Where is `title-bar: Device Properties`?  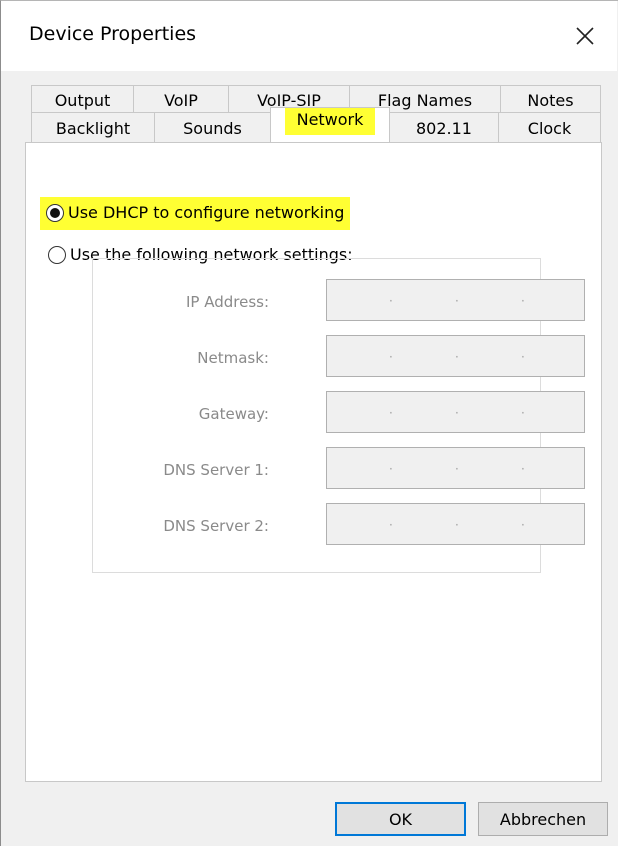
title-bar: Device Properties is located at coordinates (309, 36).